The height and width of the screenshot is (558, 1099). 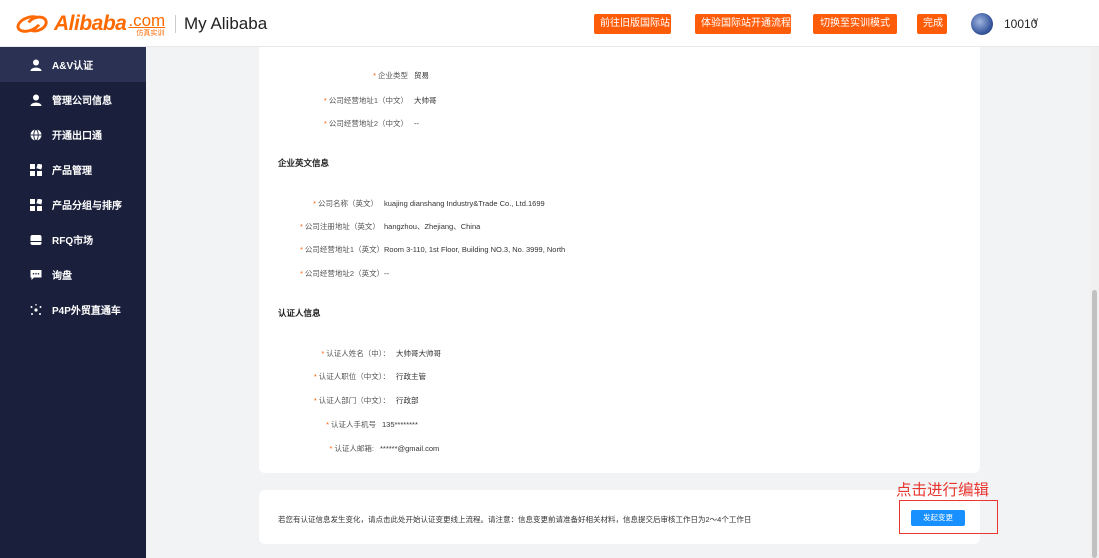 What do you see at coordinates (948, 517) in the screenshot?
I see `annotation-highlight-box` at bounding box center [948, 517].